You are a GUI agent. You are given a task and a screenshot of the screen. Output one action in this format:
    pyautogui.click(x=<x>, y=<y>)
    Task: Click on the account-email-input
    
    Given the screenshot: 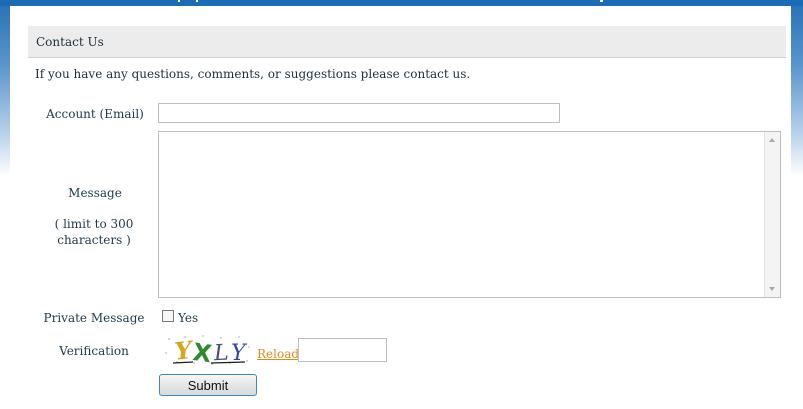 What is the action you would take?
    pyautogui.click(x=359, y=113)
    